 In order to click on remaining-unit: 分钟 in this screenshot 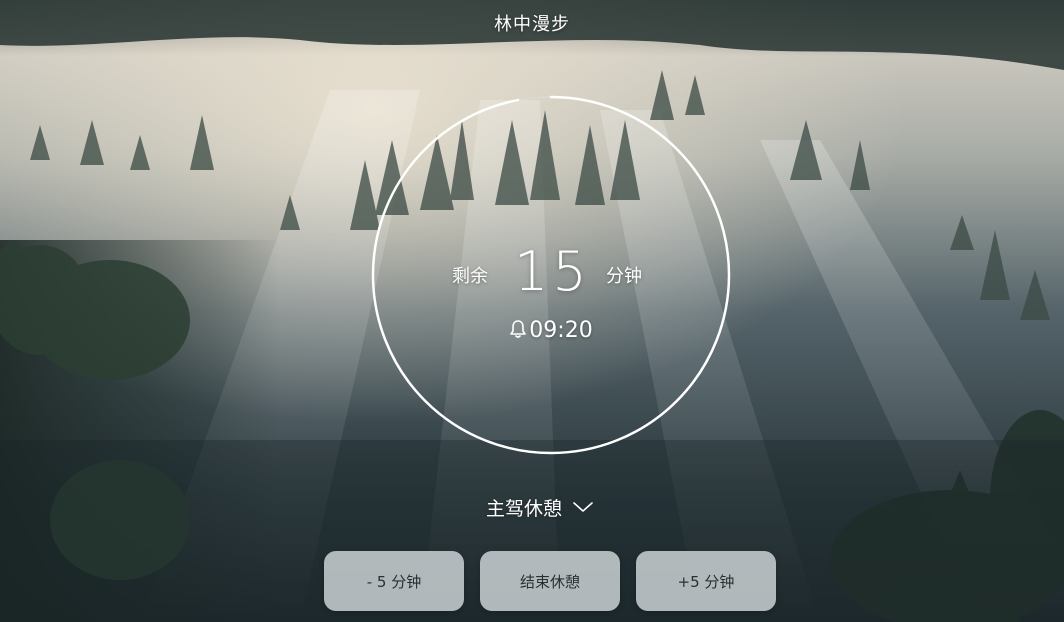, I will do `click(624, 276)`.